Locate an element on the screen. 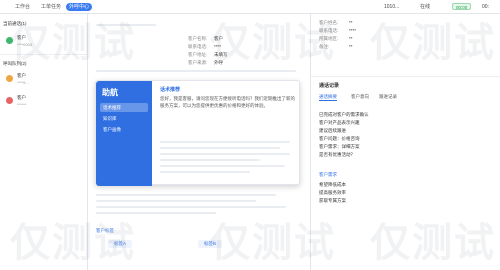 The width and height of the screenshot is (500, 270). info-label: 客户地址: is located at coordinates (198, 54).